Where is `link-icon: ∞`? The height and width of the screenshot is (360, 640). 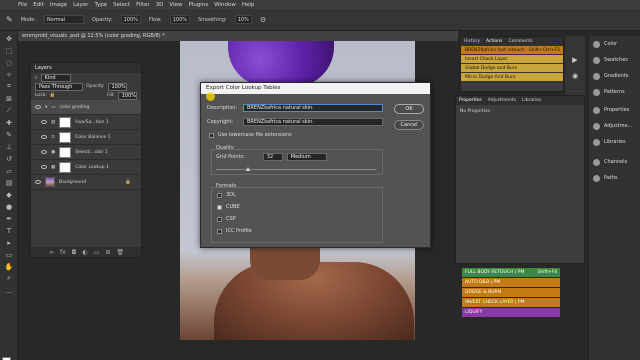
link-icon: ∞ is located at coordinates (51, 252).